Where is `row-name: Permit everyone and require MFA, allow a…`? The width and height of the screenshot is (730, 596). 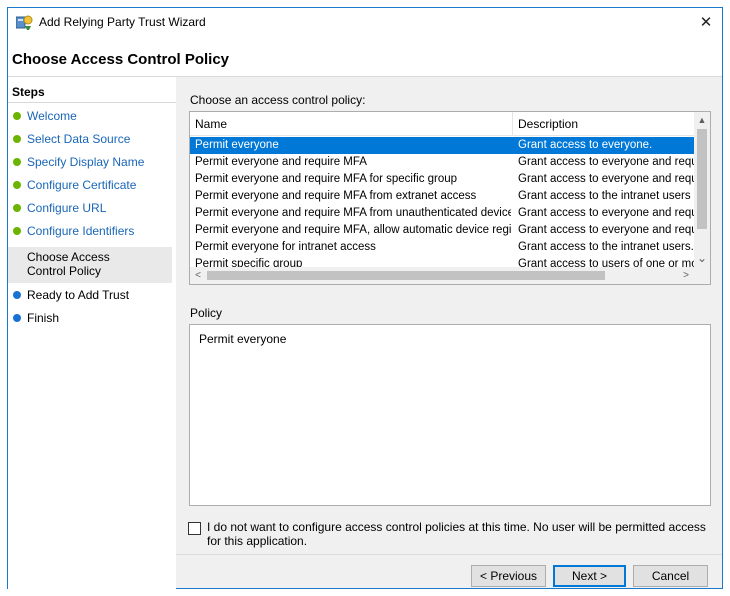 row-name: Permit everyone and require MFA, allow a… is located at coordinates (353, 230).